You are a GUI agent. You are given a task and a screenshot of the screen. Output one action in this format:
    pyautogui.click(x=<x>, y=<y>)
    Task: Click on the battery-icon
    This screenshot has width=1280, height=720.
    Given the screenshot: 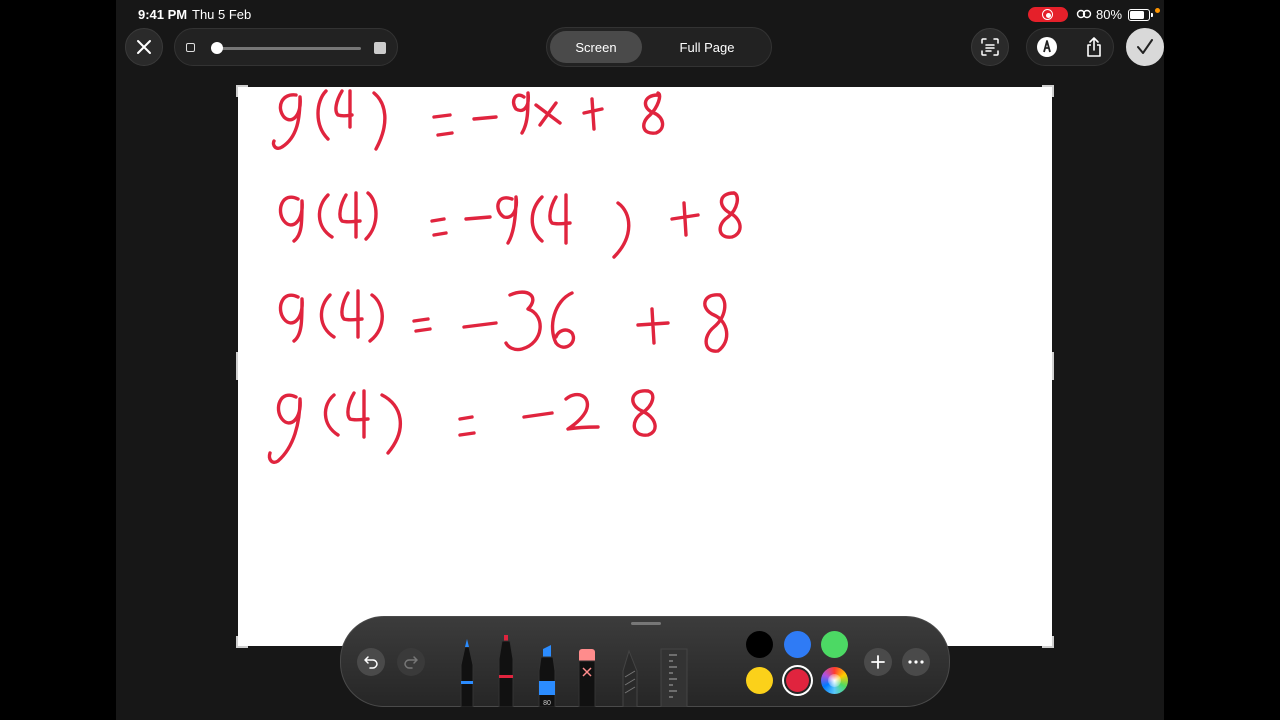 What is the action you would take?
    pyautogui.click(x=1140, y=15)
    